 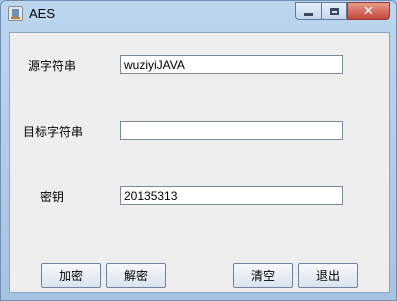 I want to click on java-app-icon, so click(x=15, y=13).